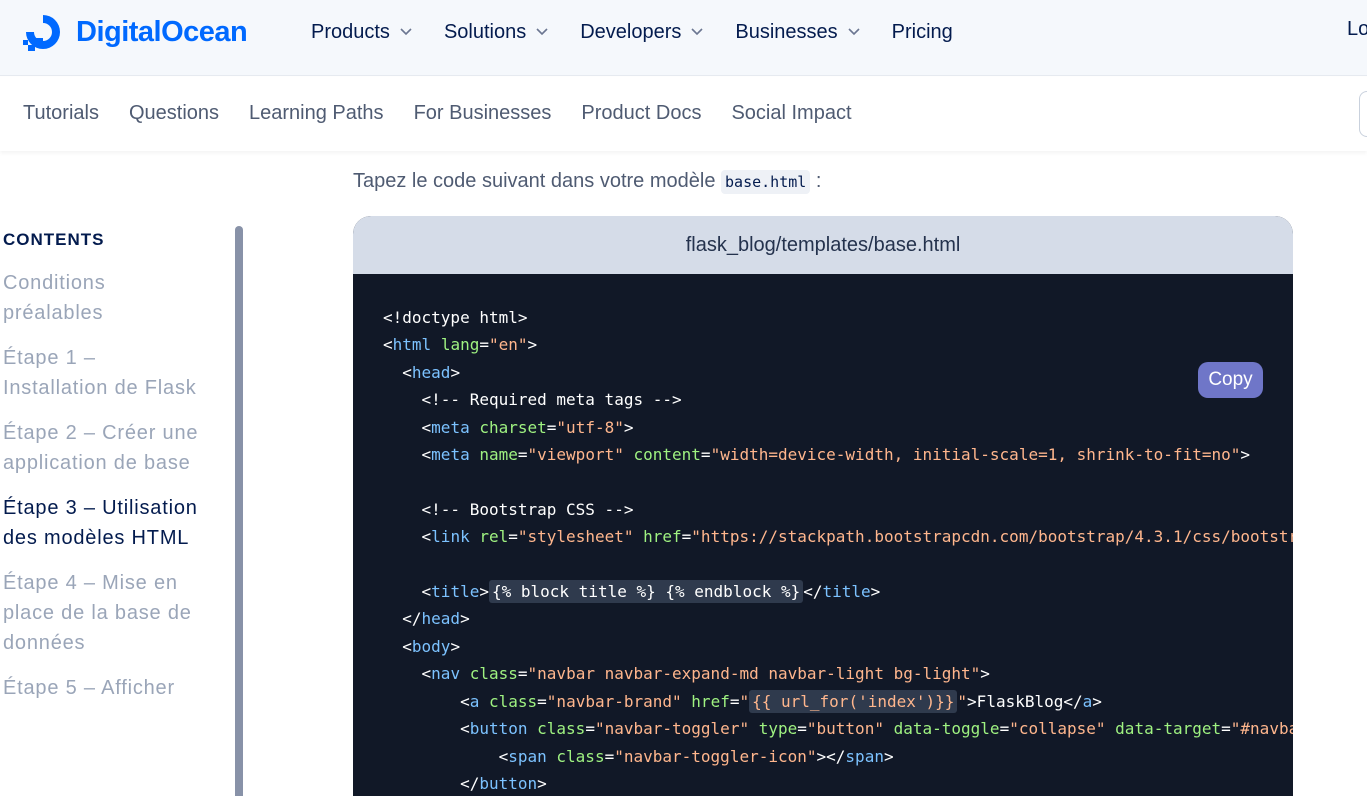  I want to click on subnav-questions: Questions, so click(174, 113).